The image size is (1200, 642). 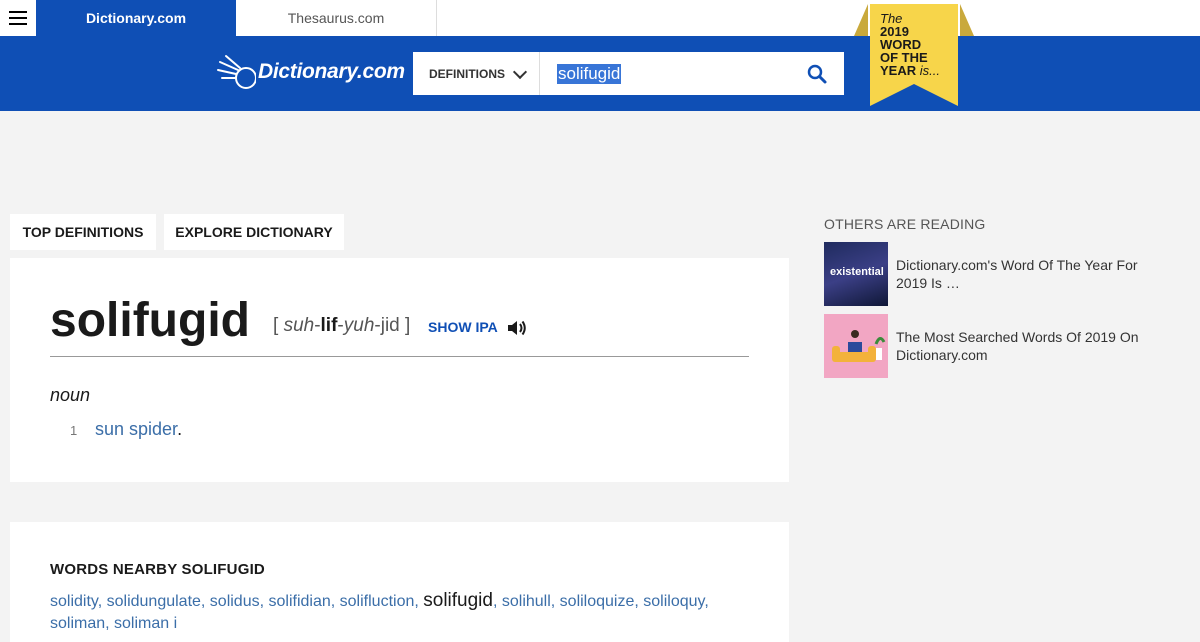 I want to click on tab-thesaurus: Thesaurus.com, so click(x=336, y=18).